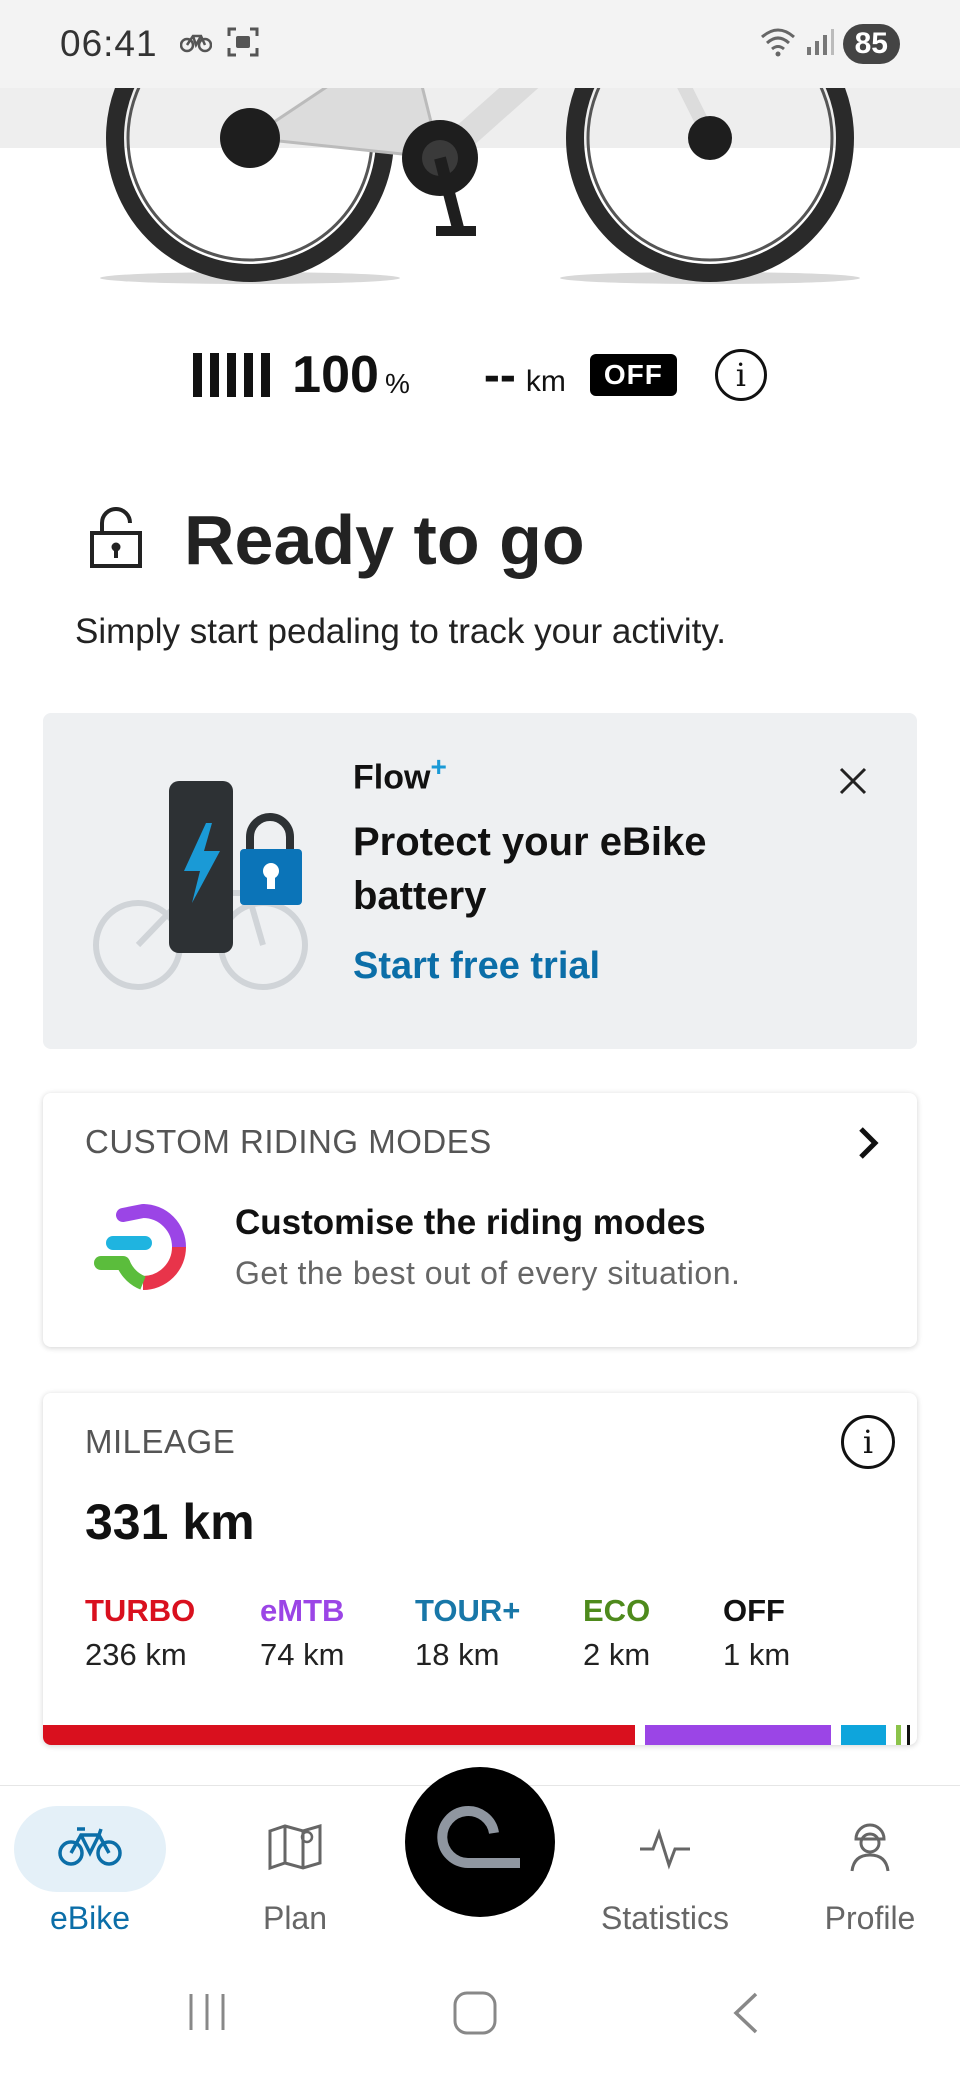  I want to click on home-icon, so click(475, 2015).